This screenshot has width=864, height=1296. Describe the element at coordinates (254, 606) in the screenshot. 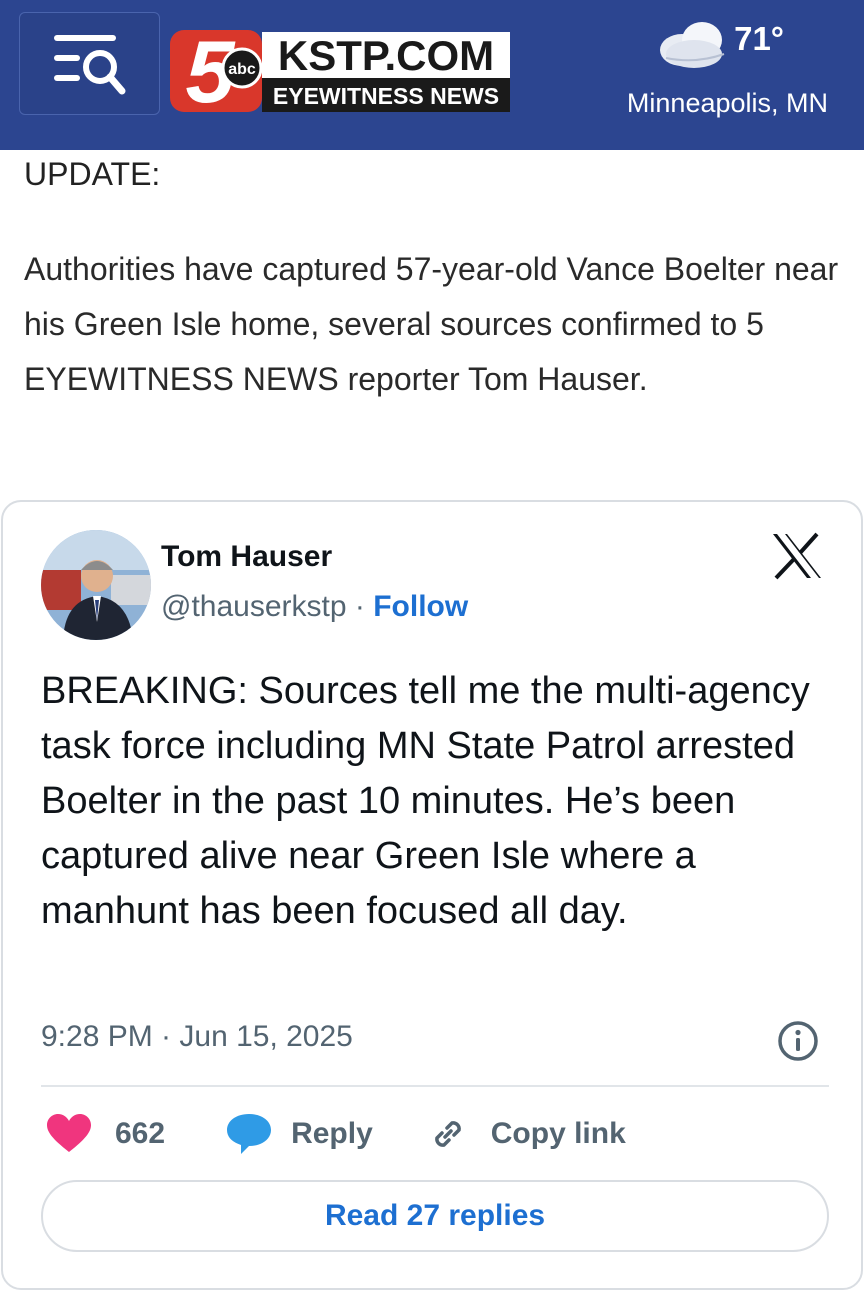

I see `tweet-handle: @thauserkstp` at that location.